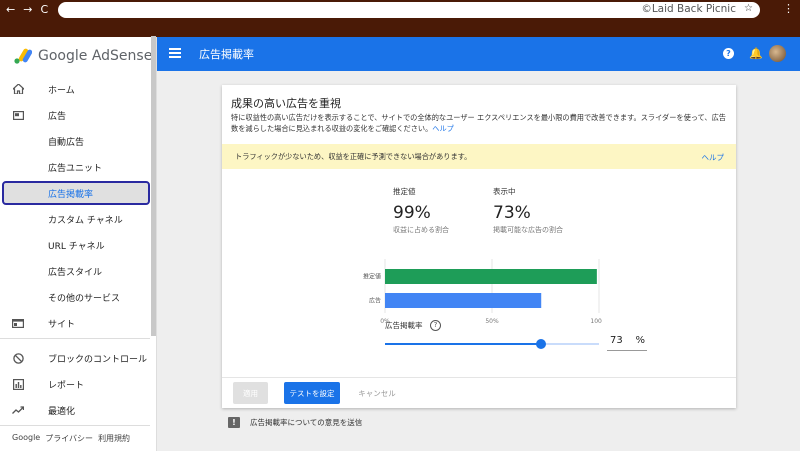  I want to click on sidebar-item-label: URL チャネル, so click(76, 246).